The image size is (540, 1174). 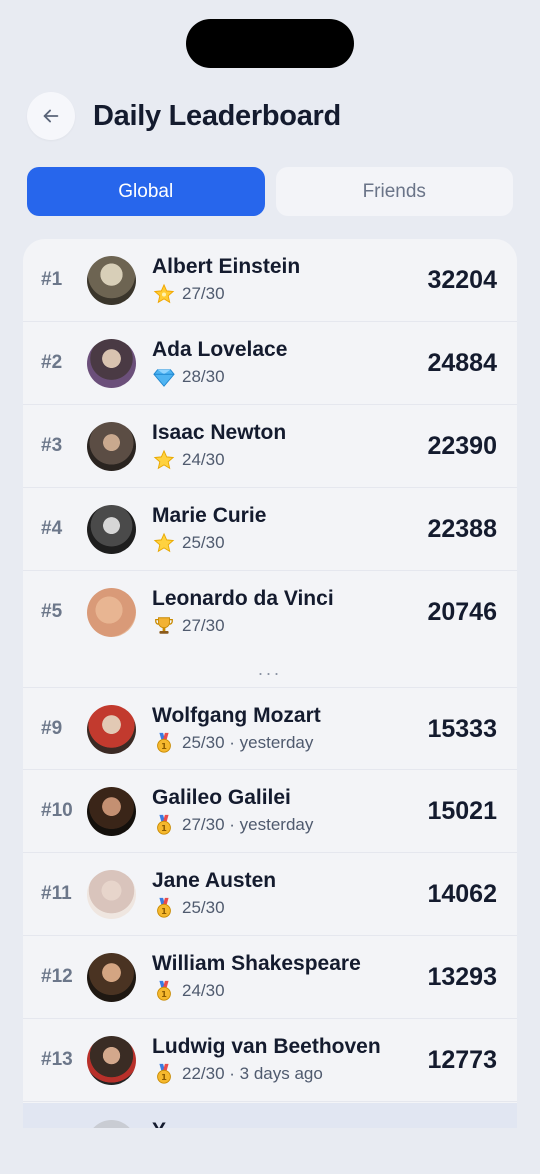 What do you see at coordinates (462, 280) in the screenshot?
I see `score-value: 32204` at bounding box center [462, 280].